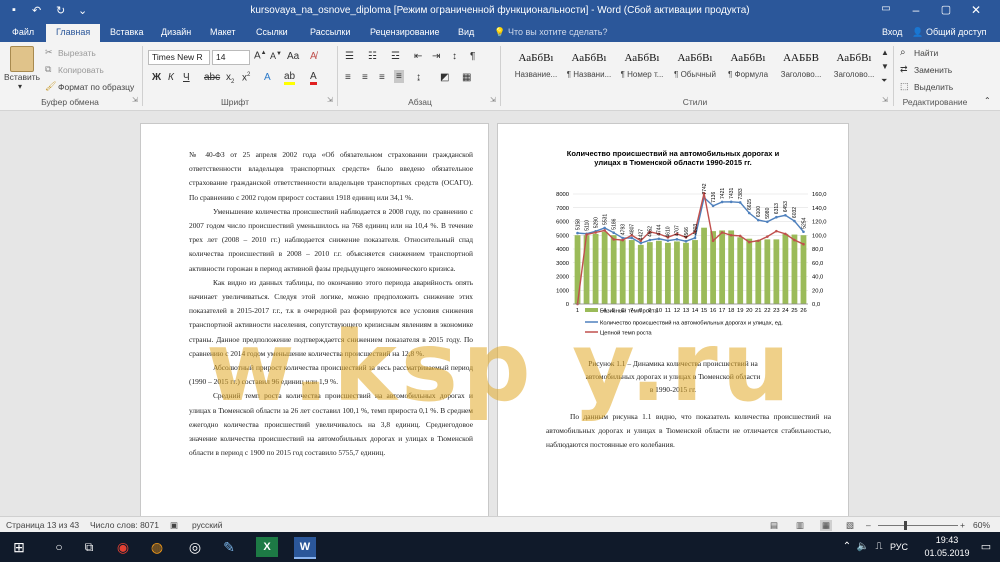 The height and width of the screenshot is (562, 1000). What do you see at coordinates (558, 32) in the screenshot?
I see `tell-me-input: Что вы хотите сделать?` at bounding box center [558, 32].